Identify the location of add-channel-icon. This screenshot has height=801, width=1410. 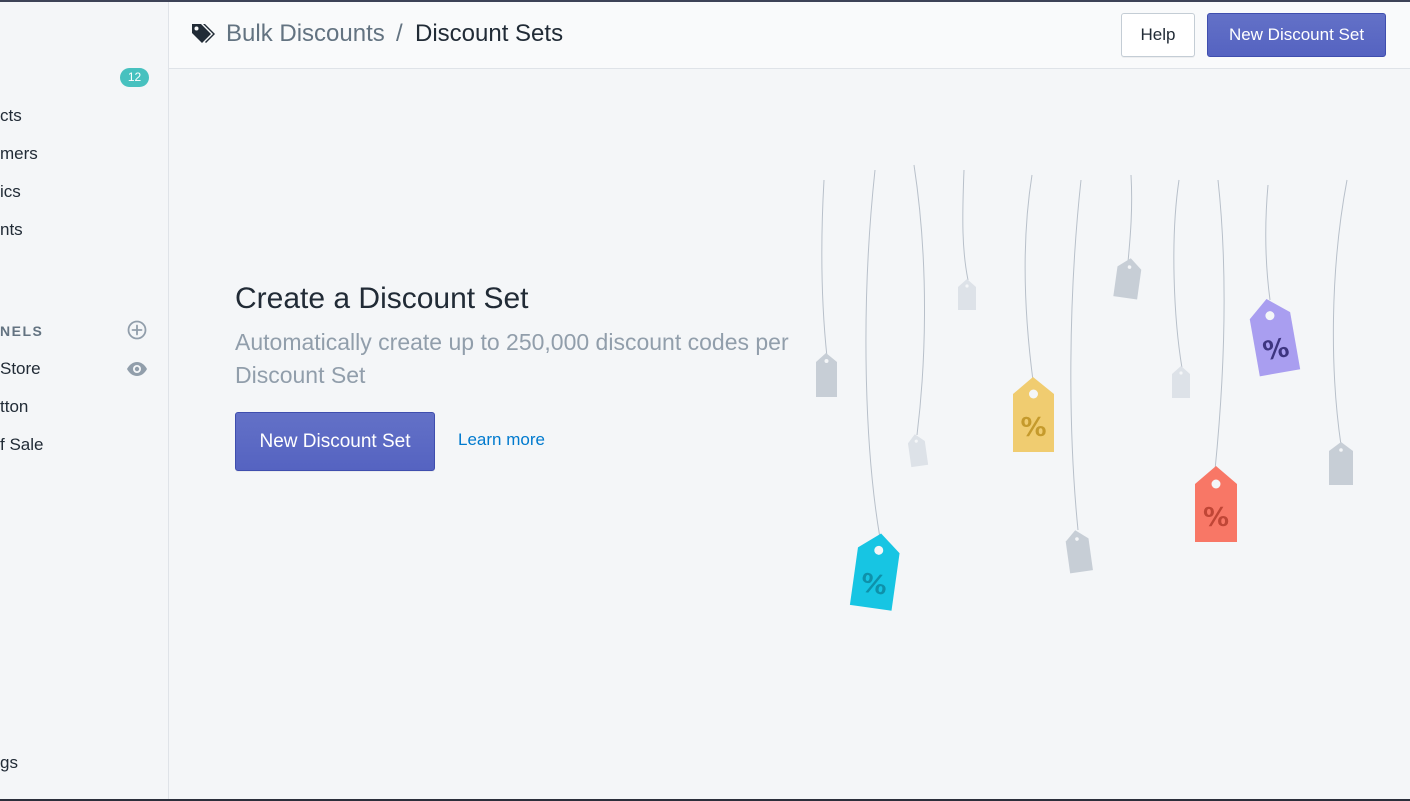
(137, 330).